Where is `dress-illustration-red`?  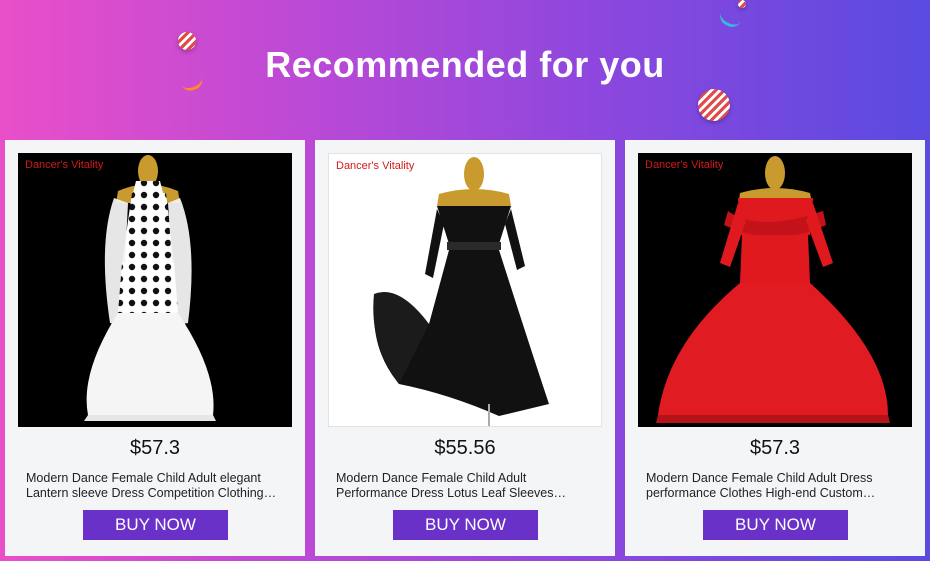 dress-illustration-red is located at coordinates (773, 289).